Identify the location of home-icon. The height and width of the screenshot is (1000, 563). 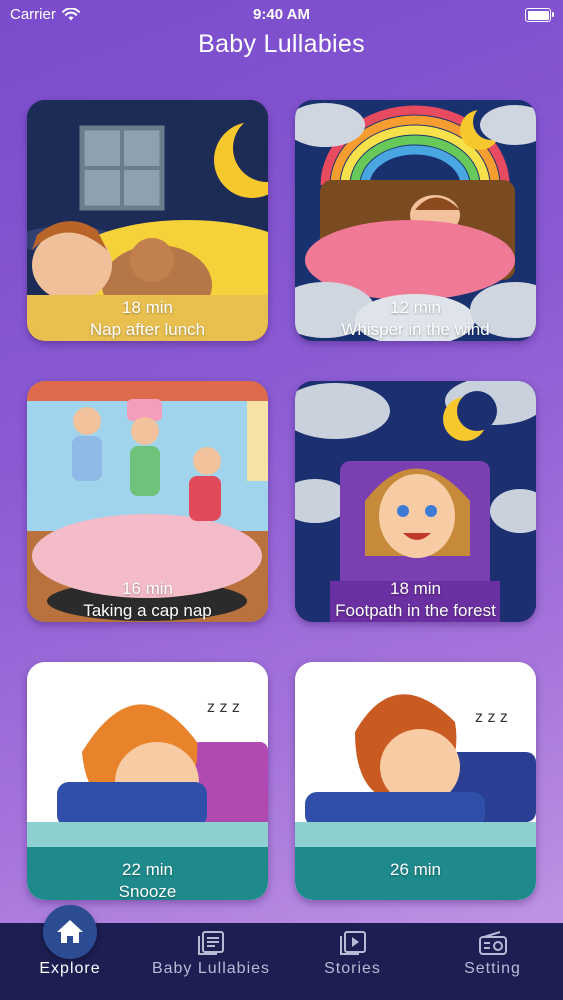
(70, 931).